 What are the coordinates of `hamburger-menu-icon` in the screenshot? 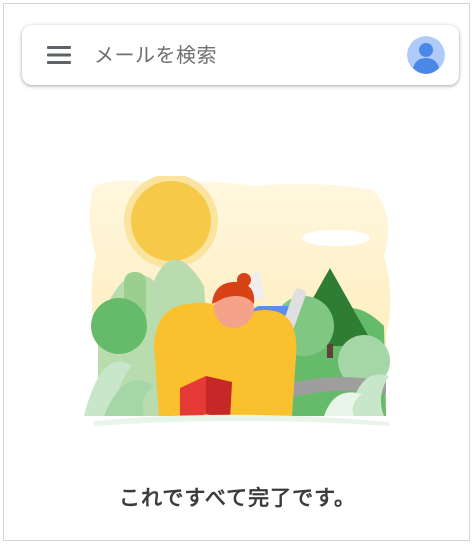 It's located at (60, 55).